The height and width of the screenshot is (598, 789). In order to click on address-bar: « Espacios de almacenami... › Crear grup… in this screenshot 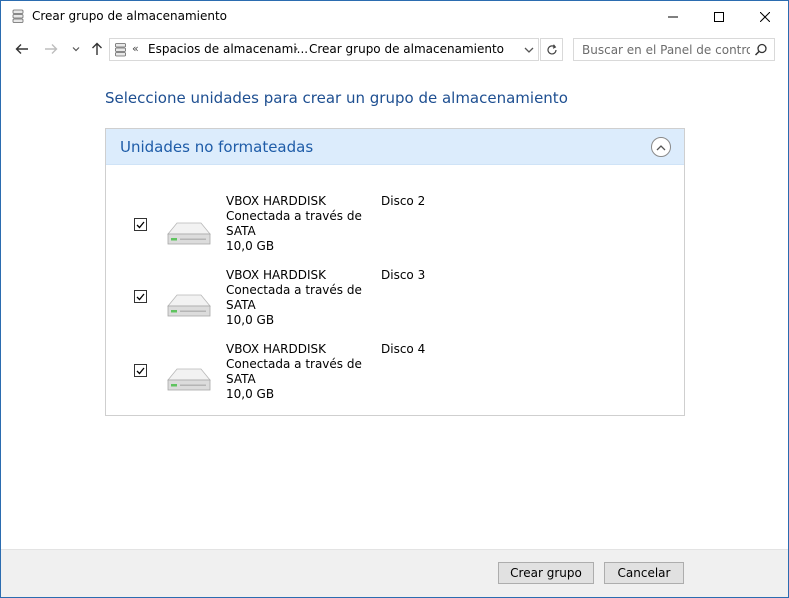, I will do `click(324, 49)`.